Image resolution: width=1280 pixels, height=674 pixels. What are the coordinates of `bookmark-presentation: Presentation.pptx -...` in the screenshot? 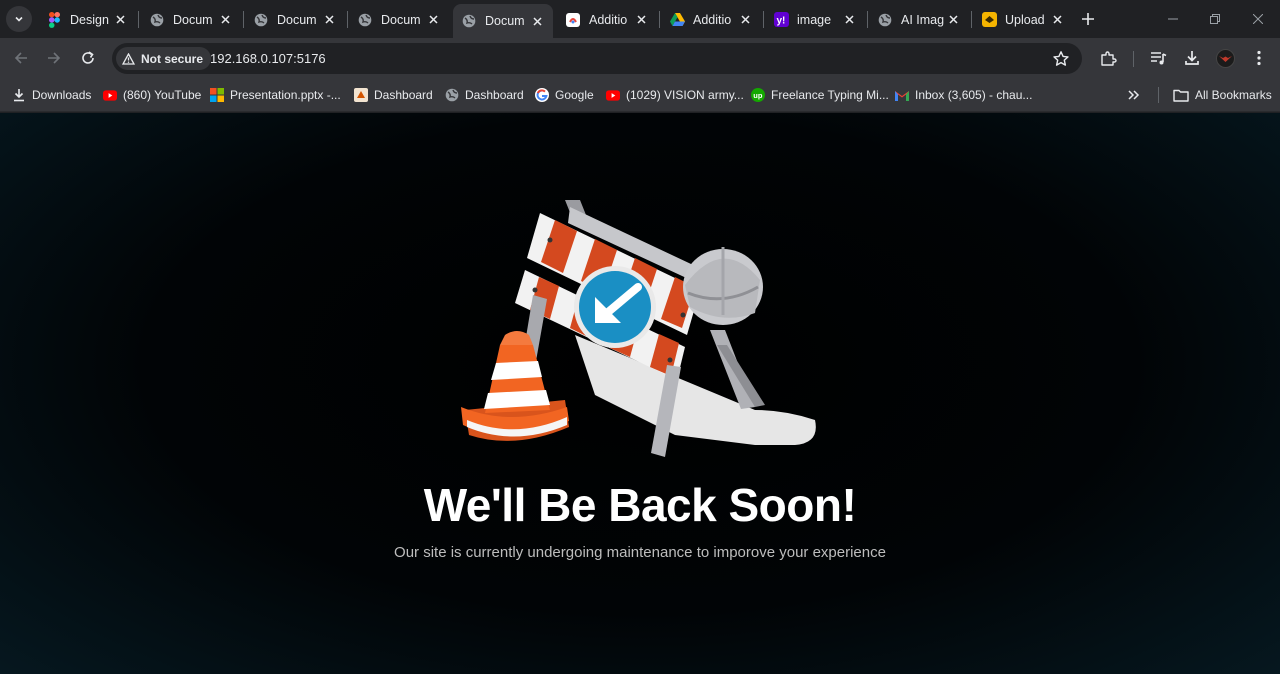 It's located at (275, 95).